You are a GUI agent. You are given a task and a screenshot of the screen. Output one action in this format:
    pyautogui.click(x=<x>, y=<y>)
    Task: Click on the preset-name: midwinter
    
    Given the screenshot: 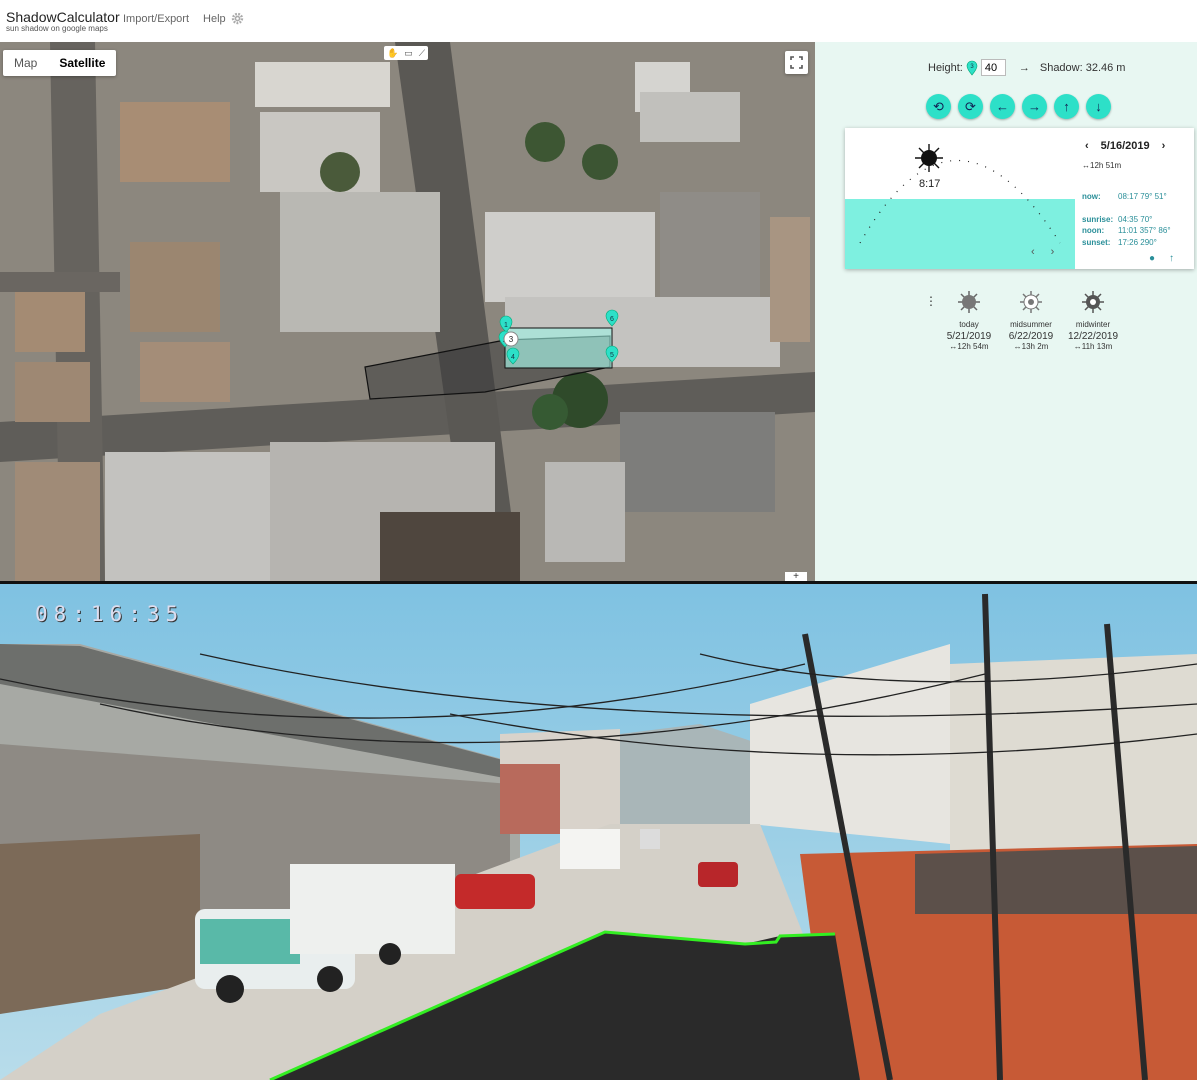 What is the action you would take?
    pyautogui.click(x=1093, y=324)
    